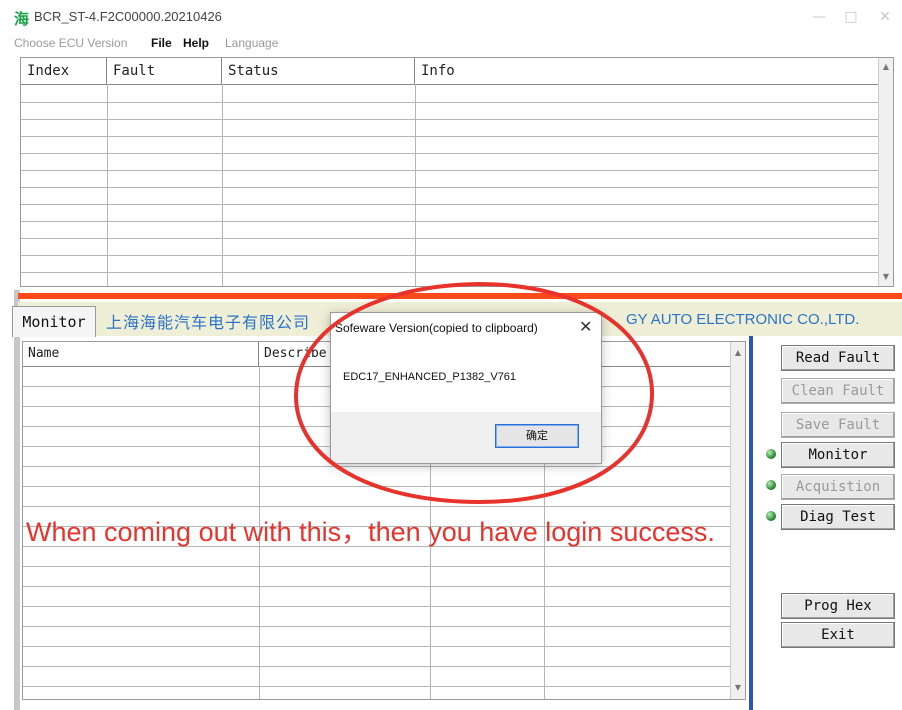  Describe the element at coordinates (838, 455) in the screenshot. I see `monitor-button: Monitor` at that location.